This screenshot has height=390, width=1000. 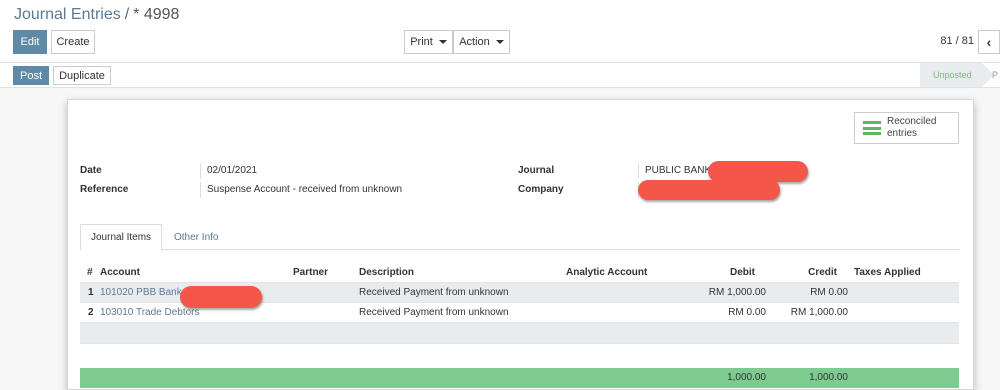 I want to click on status-stage-unposted: Unposted, so click(x=957, y=75).